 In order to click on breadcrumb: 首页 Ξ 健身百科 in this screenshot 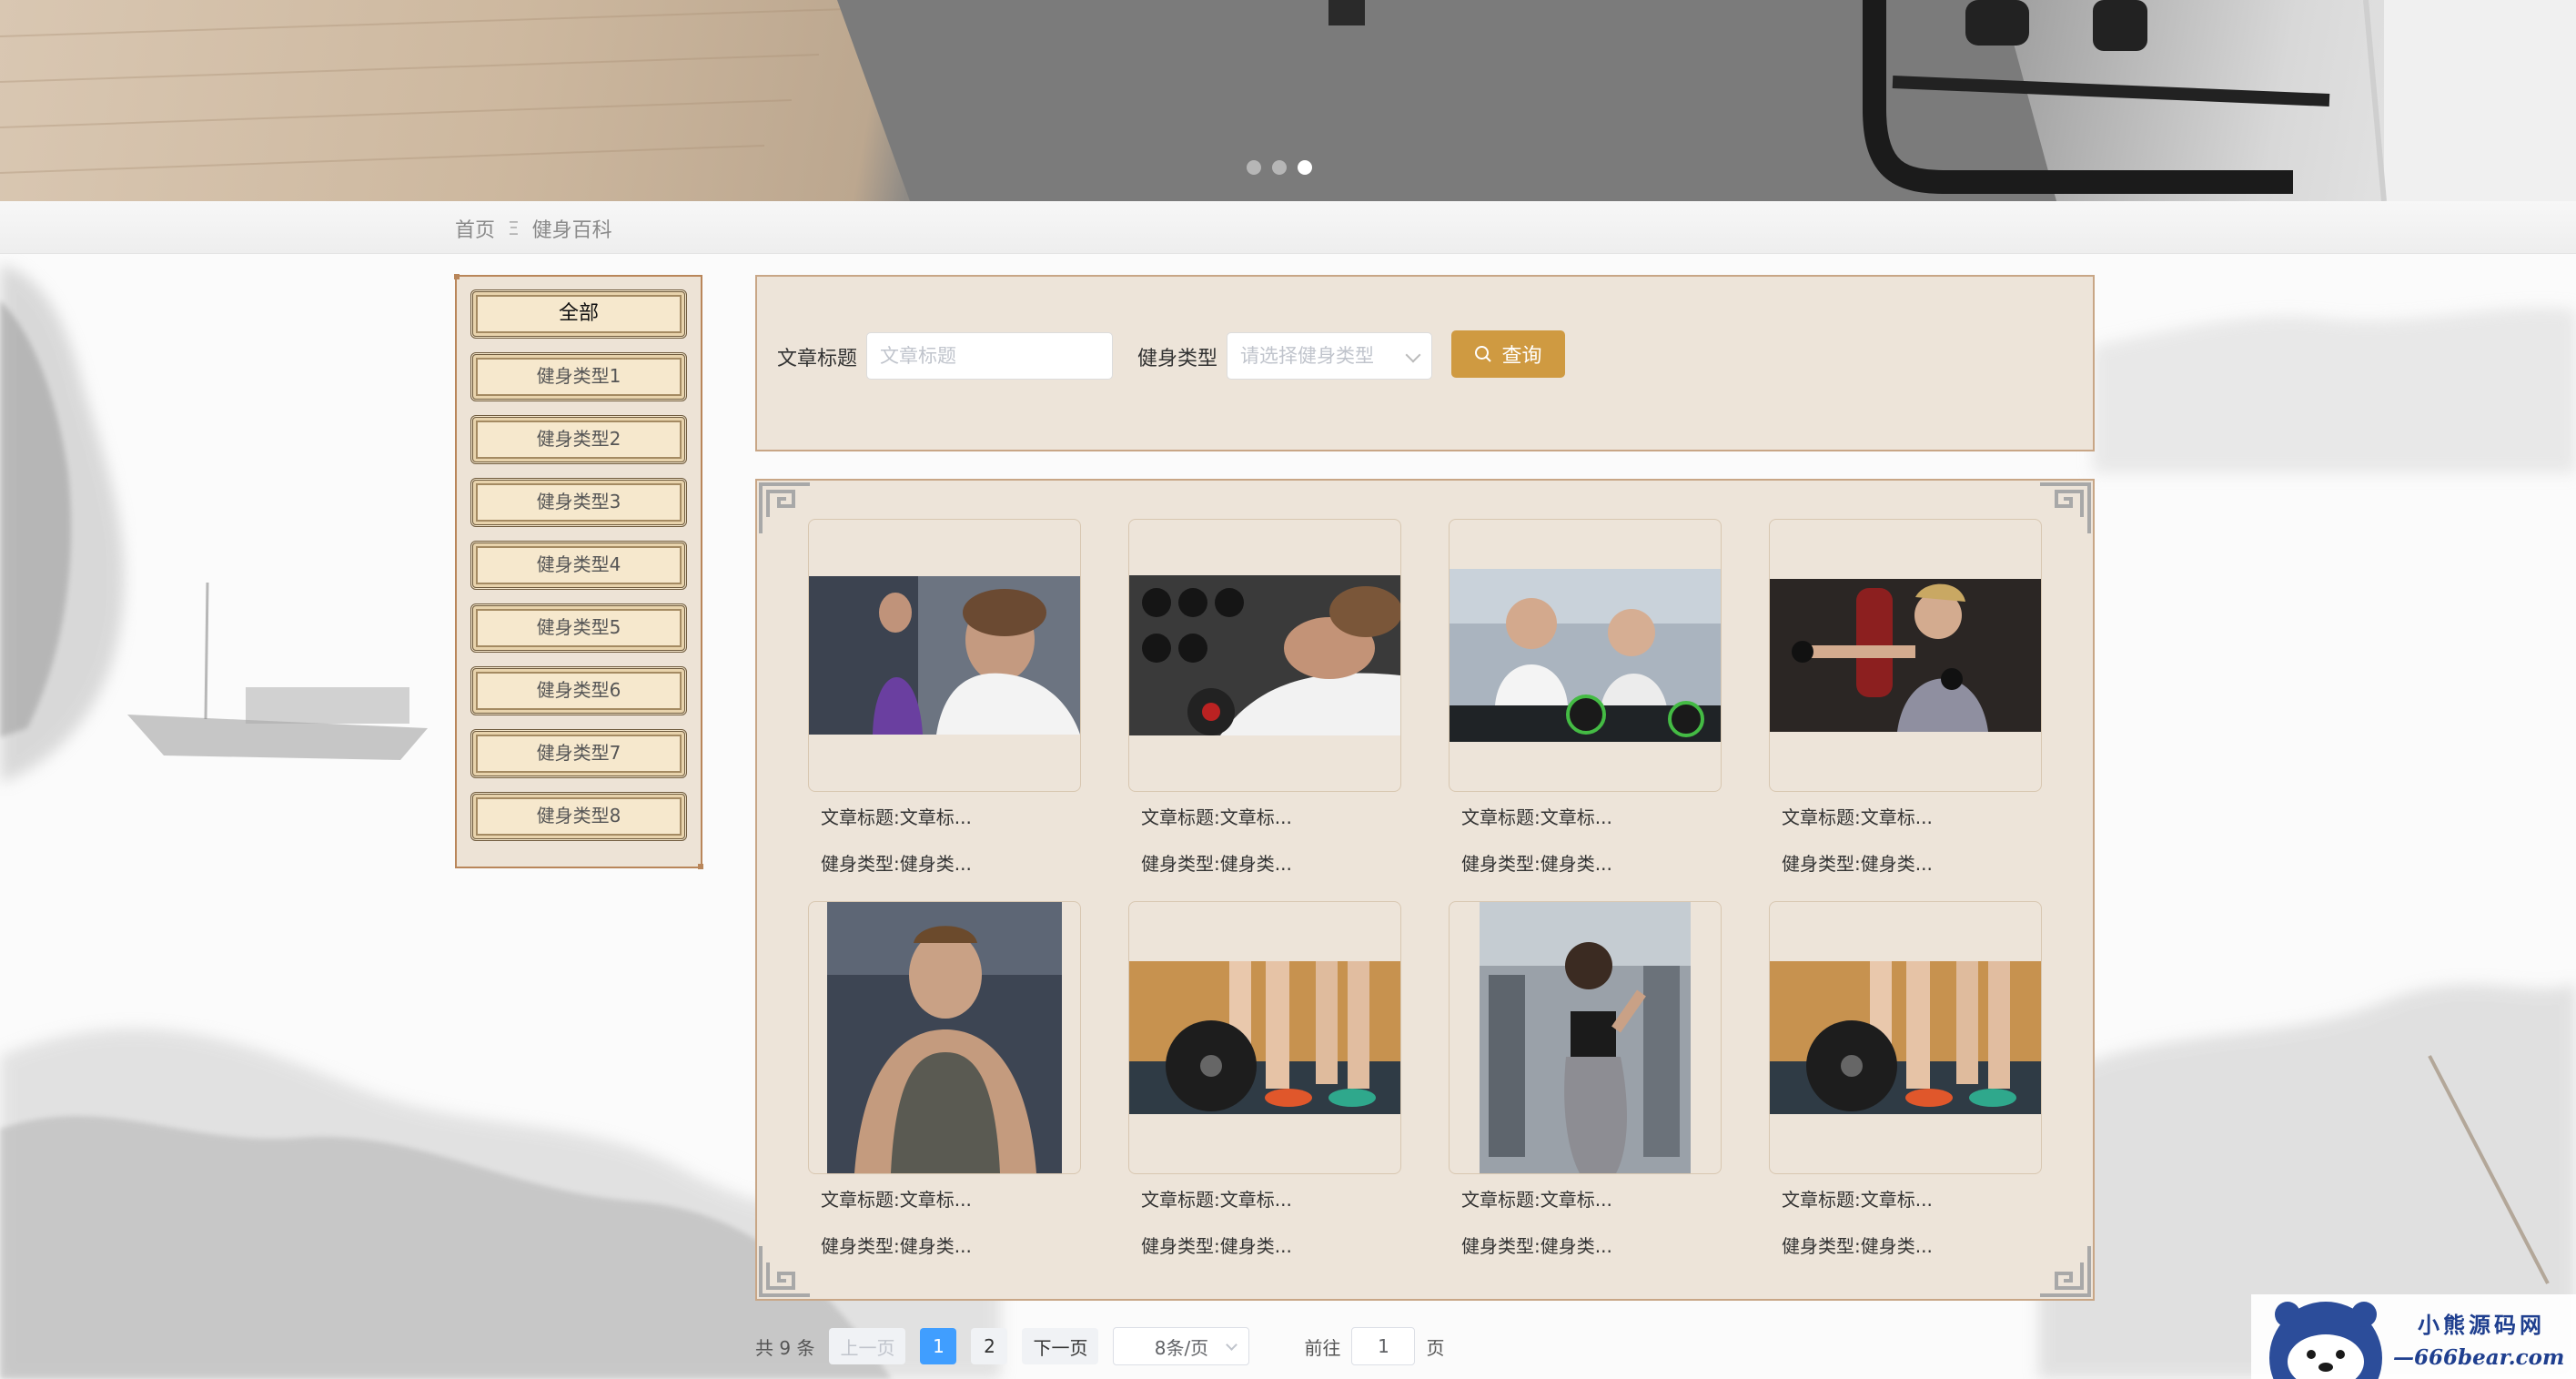, I will do `click(533, 228)`.